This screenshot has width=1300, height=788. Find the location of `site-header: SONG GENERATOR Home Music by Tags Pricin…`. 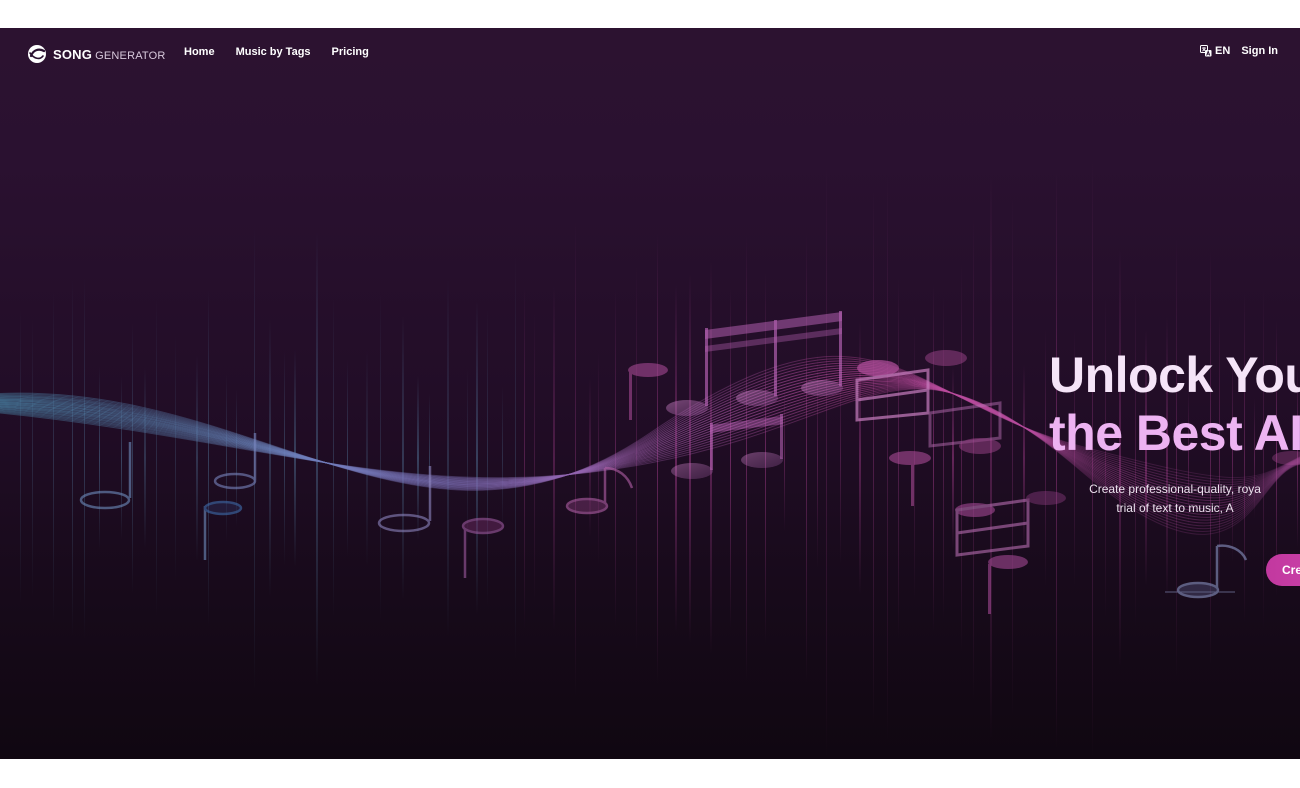

site-header: SONG GENERATOR Home Music by Tags Pricin… is located at coordinates (650, 54).